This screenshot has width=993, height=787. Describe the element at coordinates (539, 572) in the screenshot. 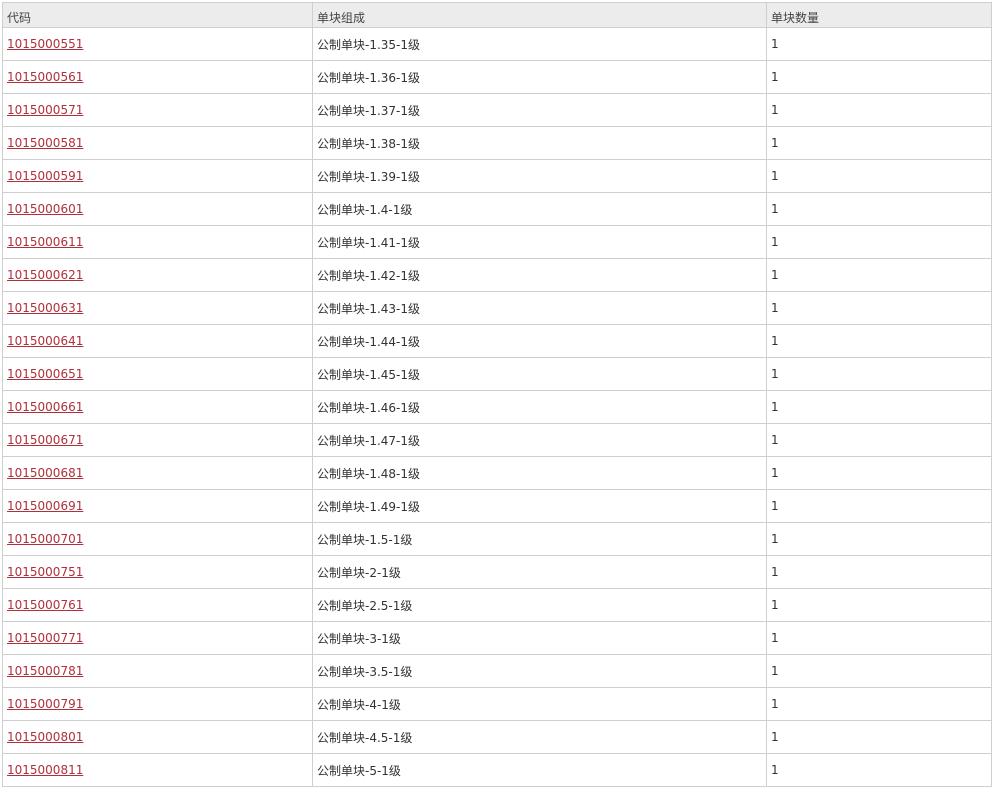

I see `composition-cell: 公制单块-2-1级` at that location.